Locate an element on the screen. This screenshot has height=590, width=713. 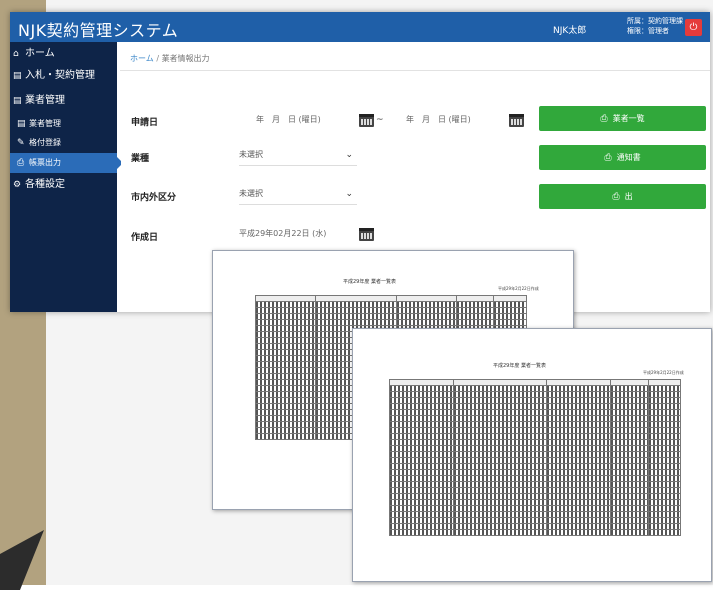
area-select: 未選択 ⌄ is located at coordinates (298, 194).